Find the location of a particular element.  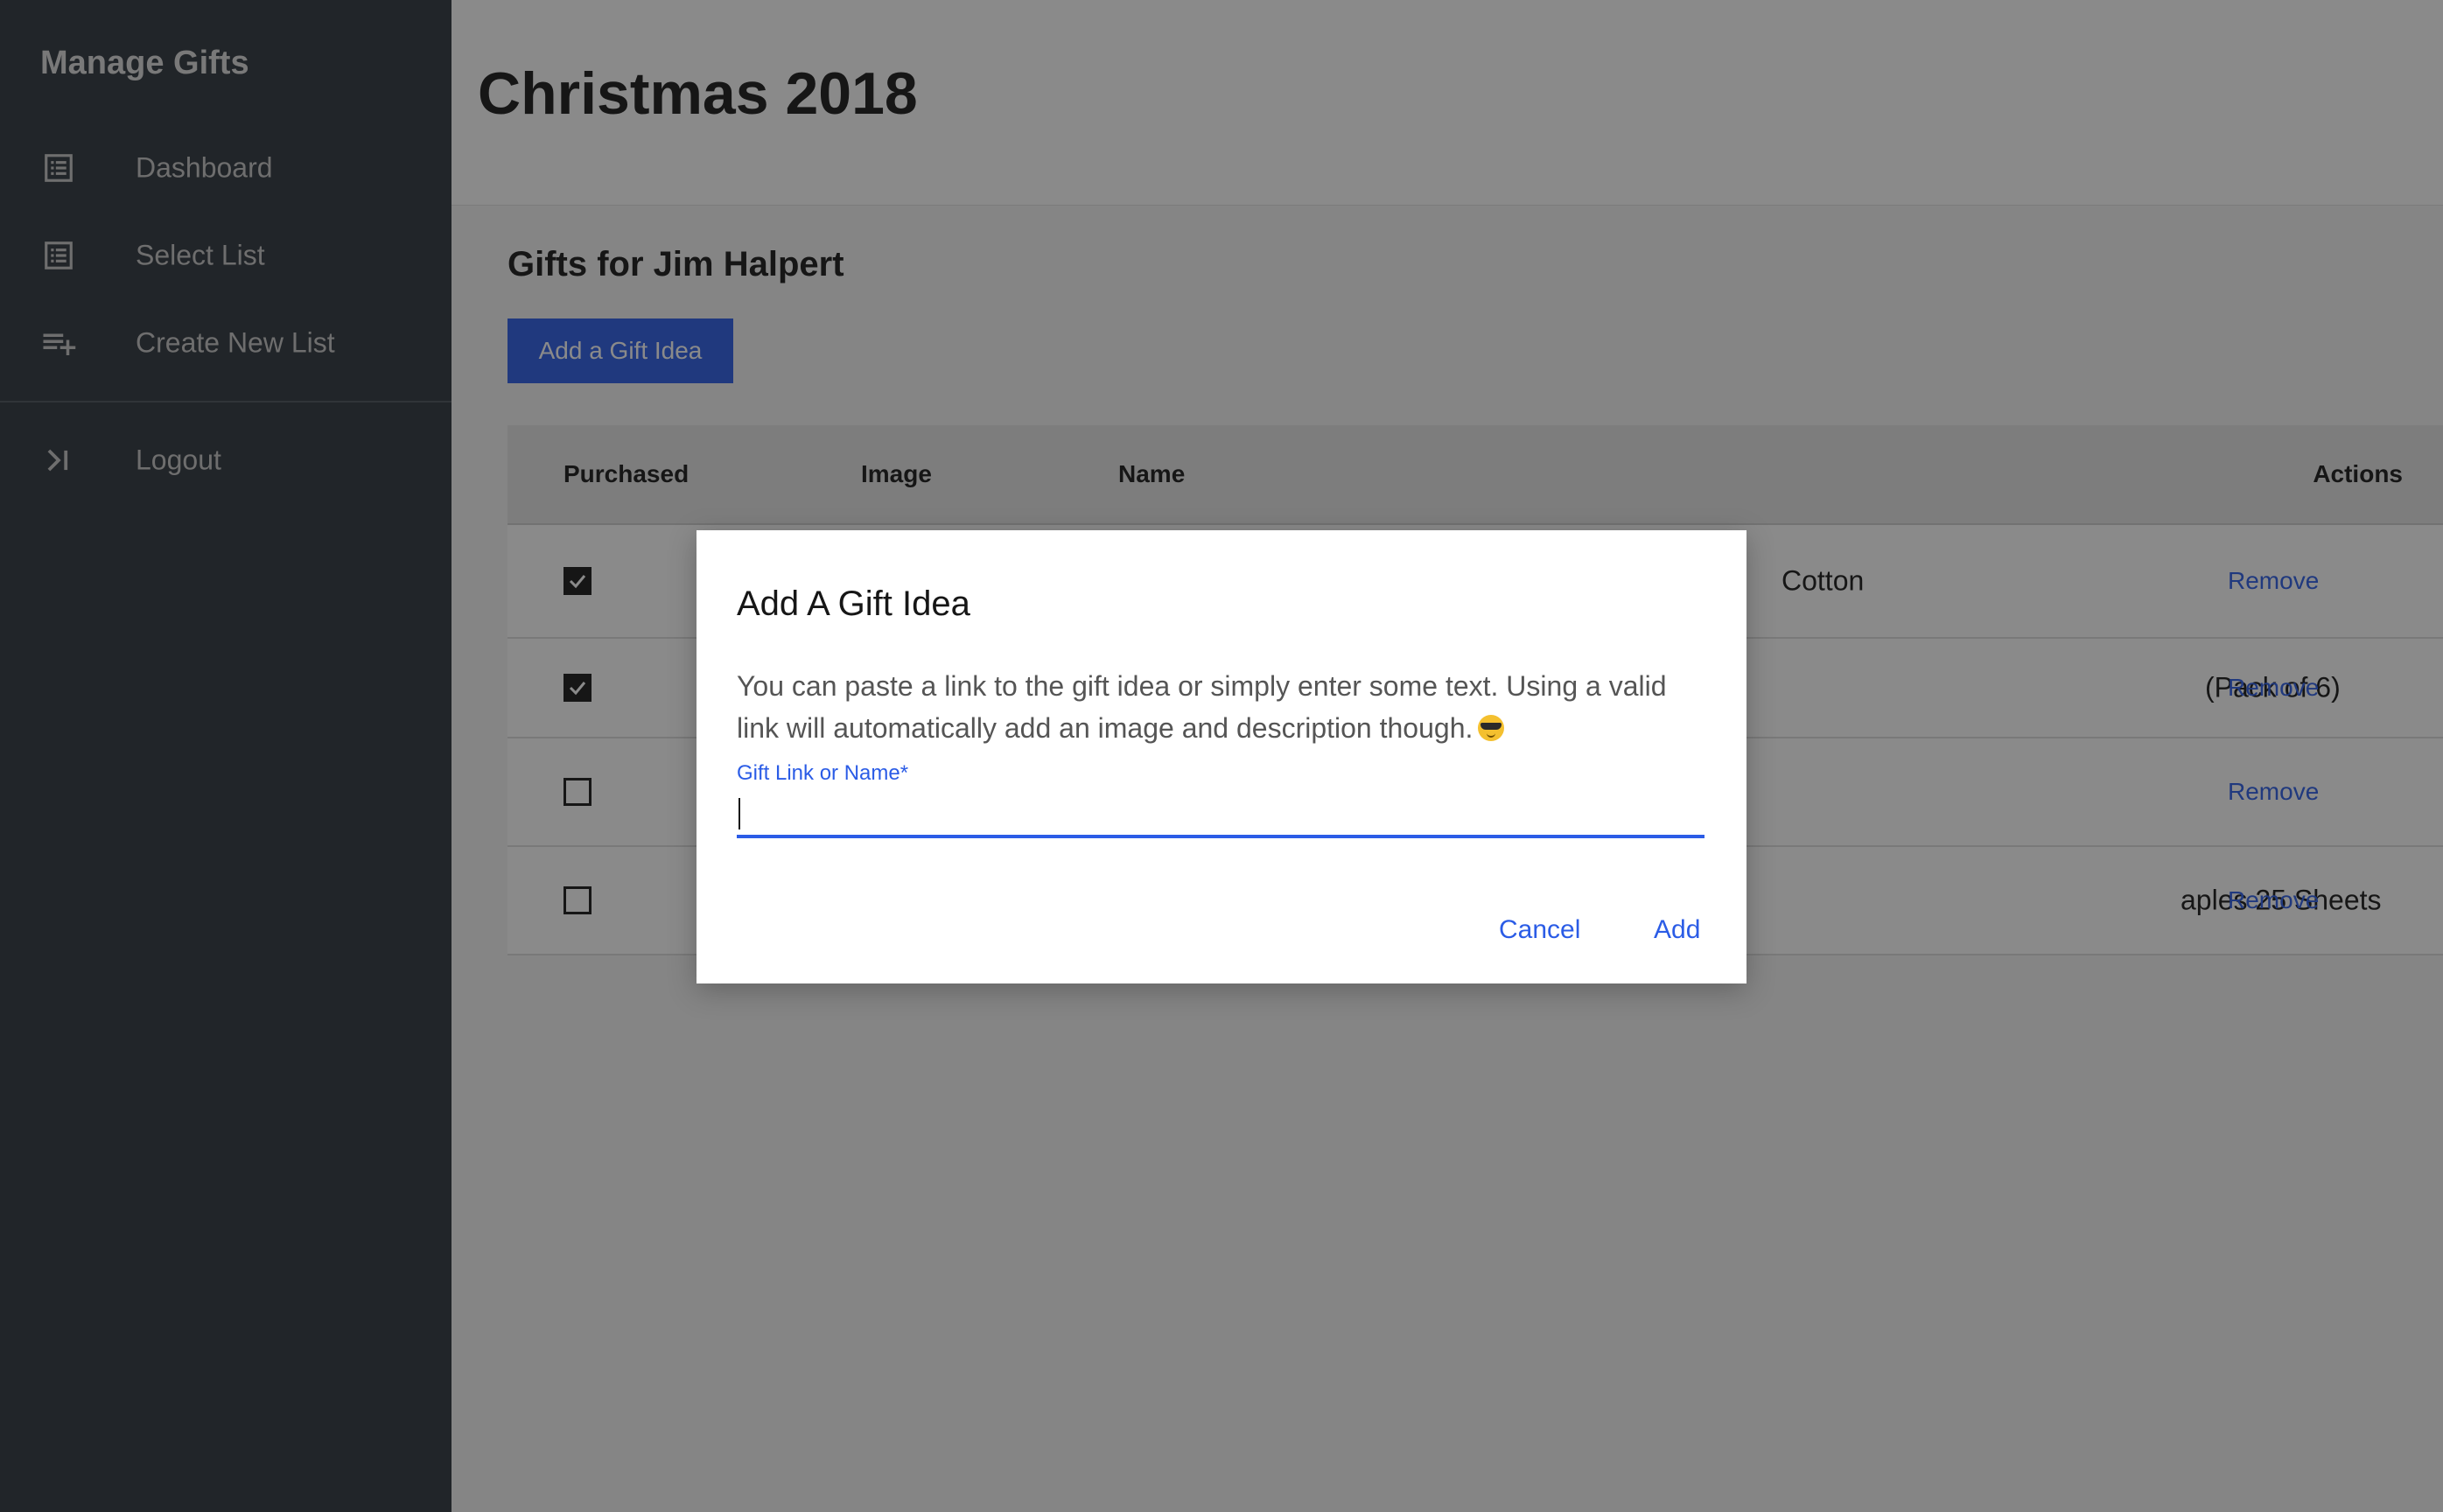

sunglasses-emoji-icon is located at coordinates (1491, 728).